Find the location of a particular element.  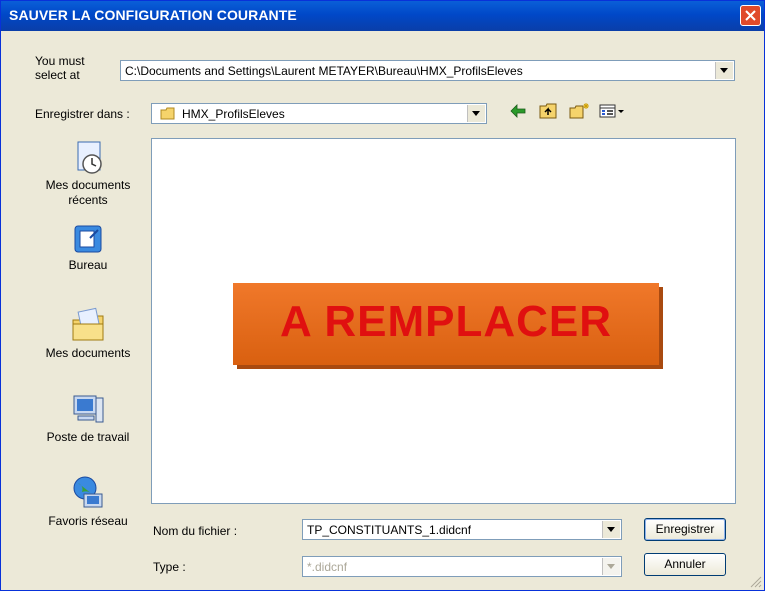

up-folder-icon is located at coordinates (548, 111).